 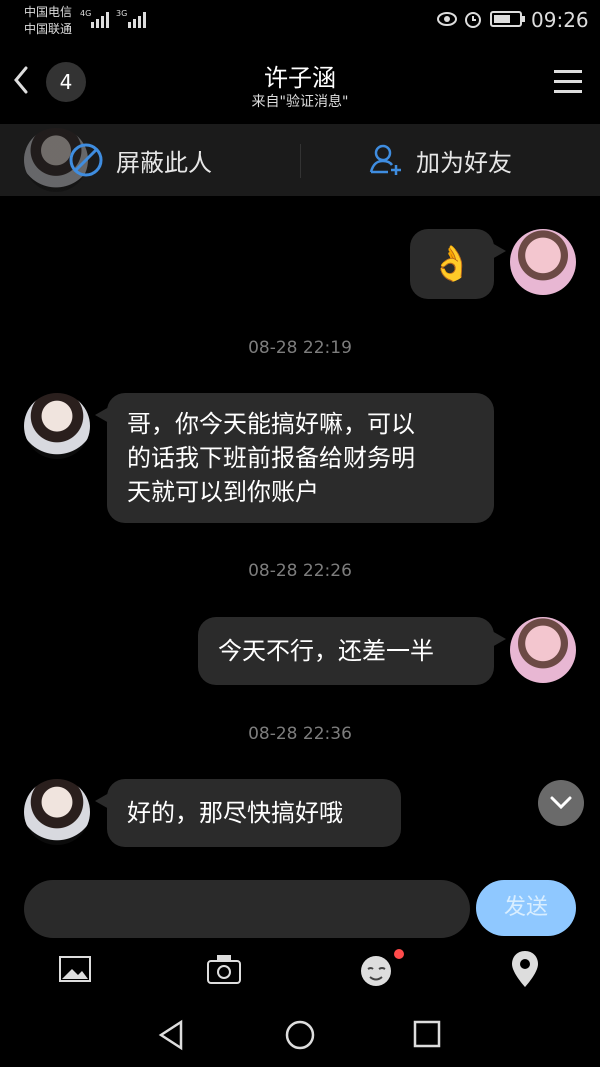 I want to click on scroll-to-bottom-button, so click(x=561, y=803).